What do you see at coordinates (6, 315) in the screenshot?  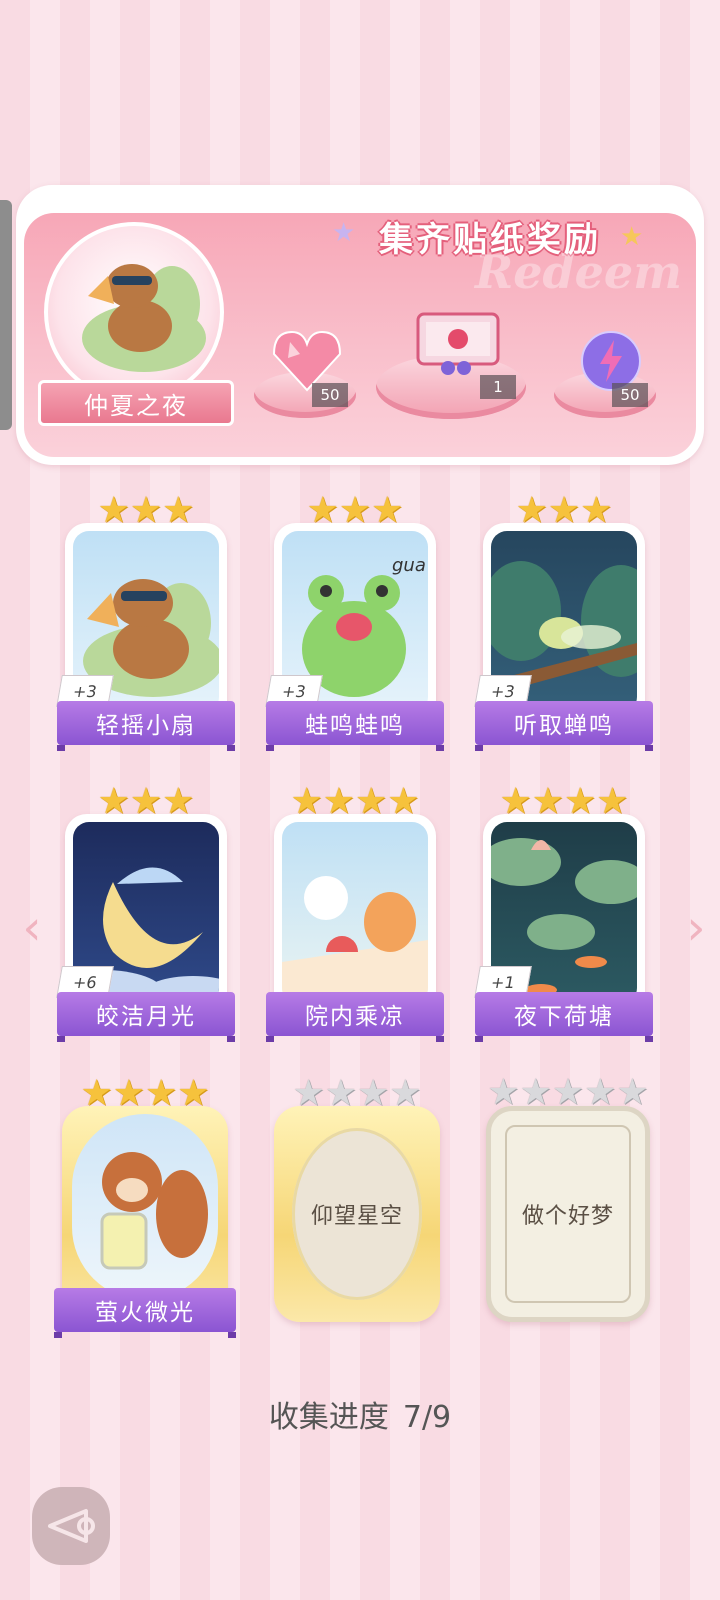 I see `side-handle` at bounding box center [6, 315].